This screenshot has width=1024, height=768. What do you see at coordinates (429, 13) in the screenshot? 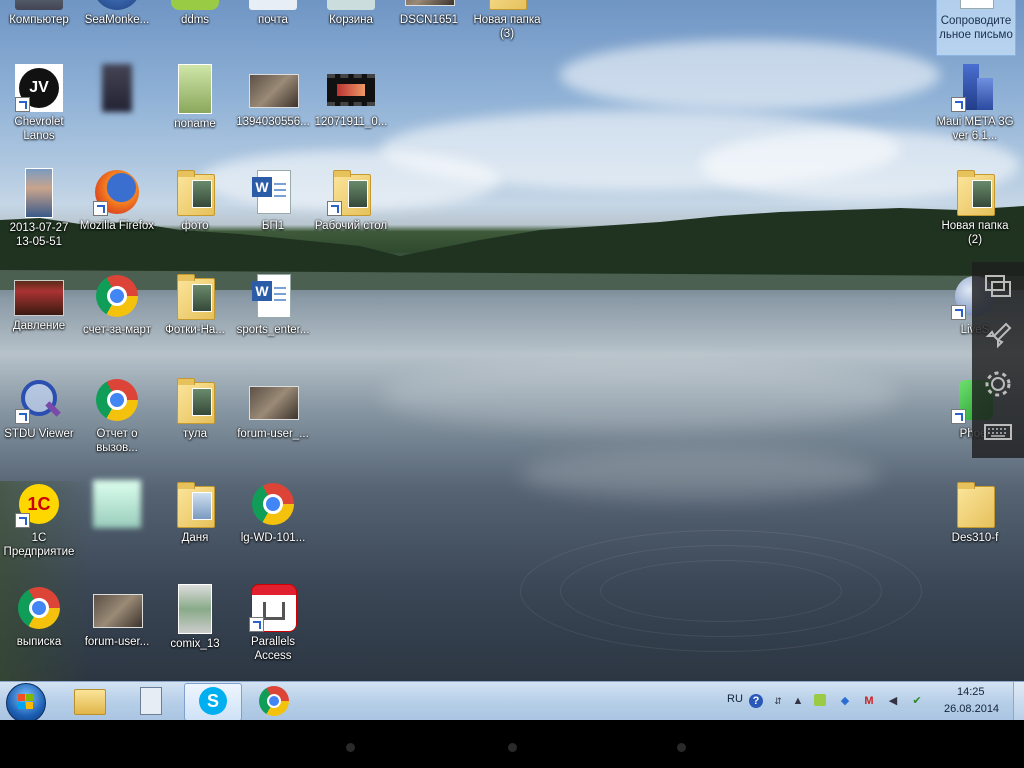
I see `desktop-icon-dscn1651: DSCN1651` at bounding box center [429, 13].